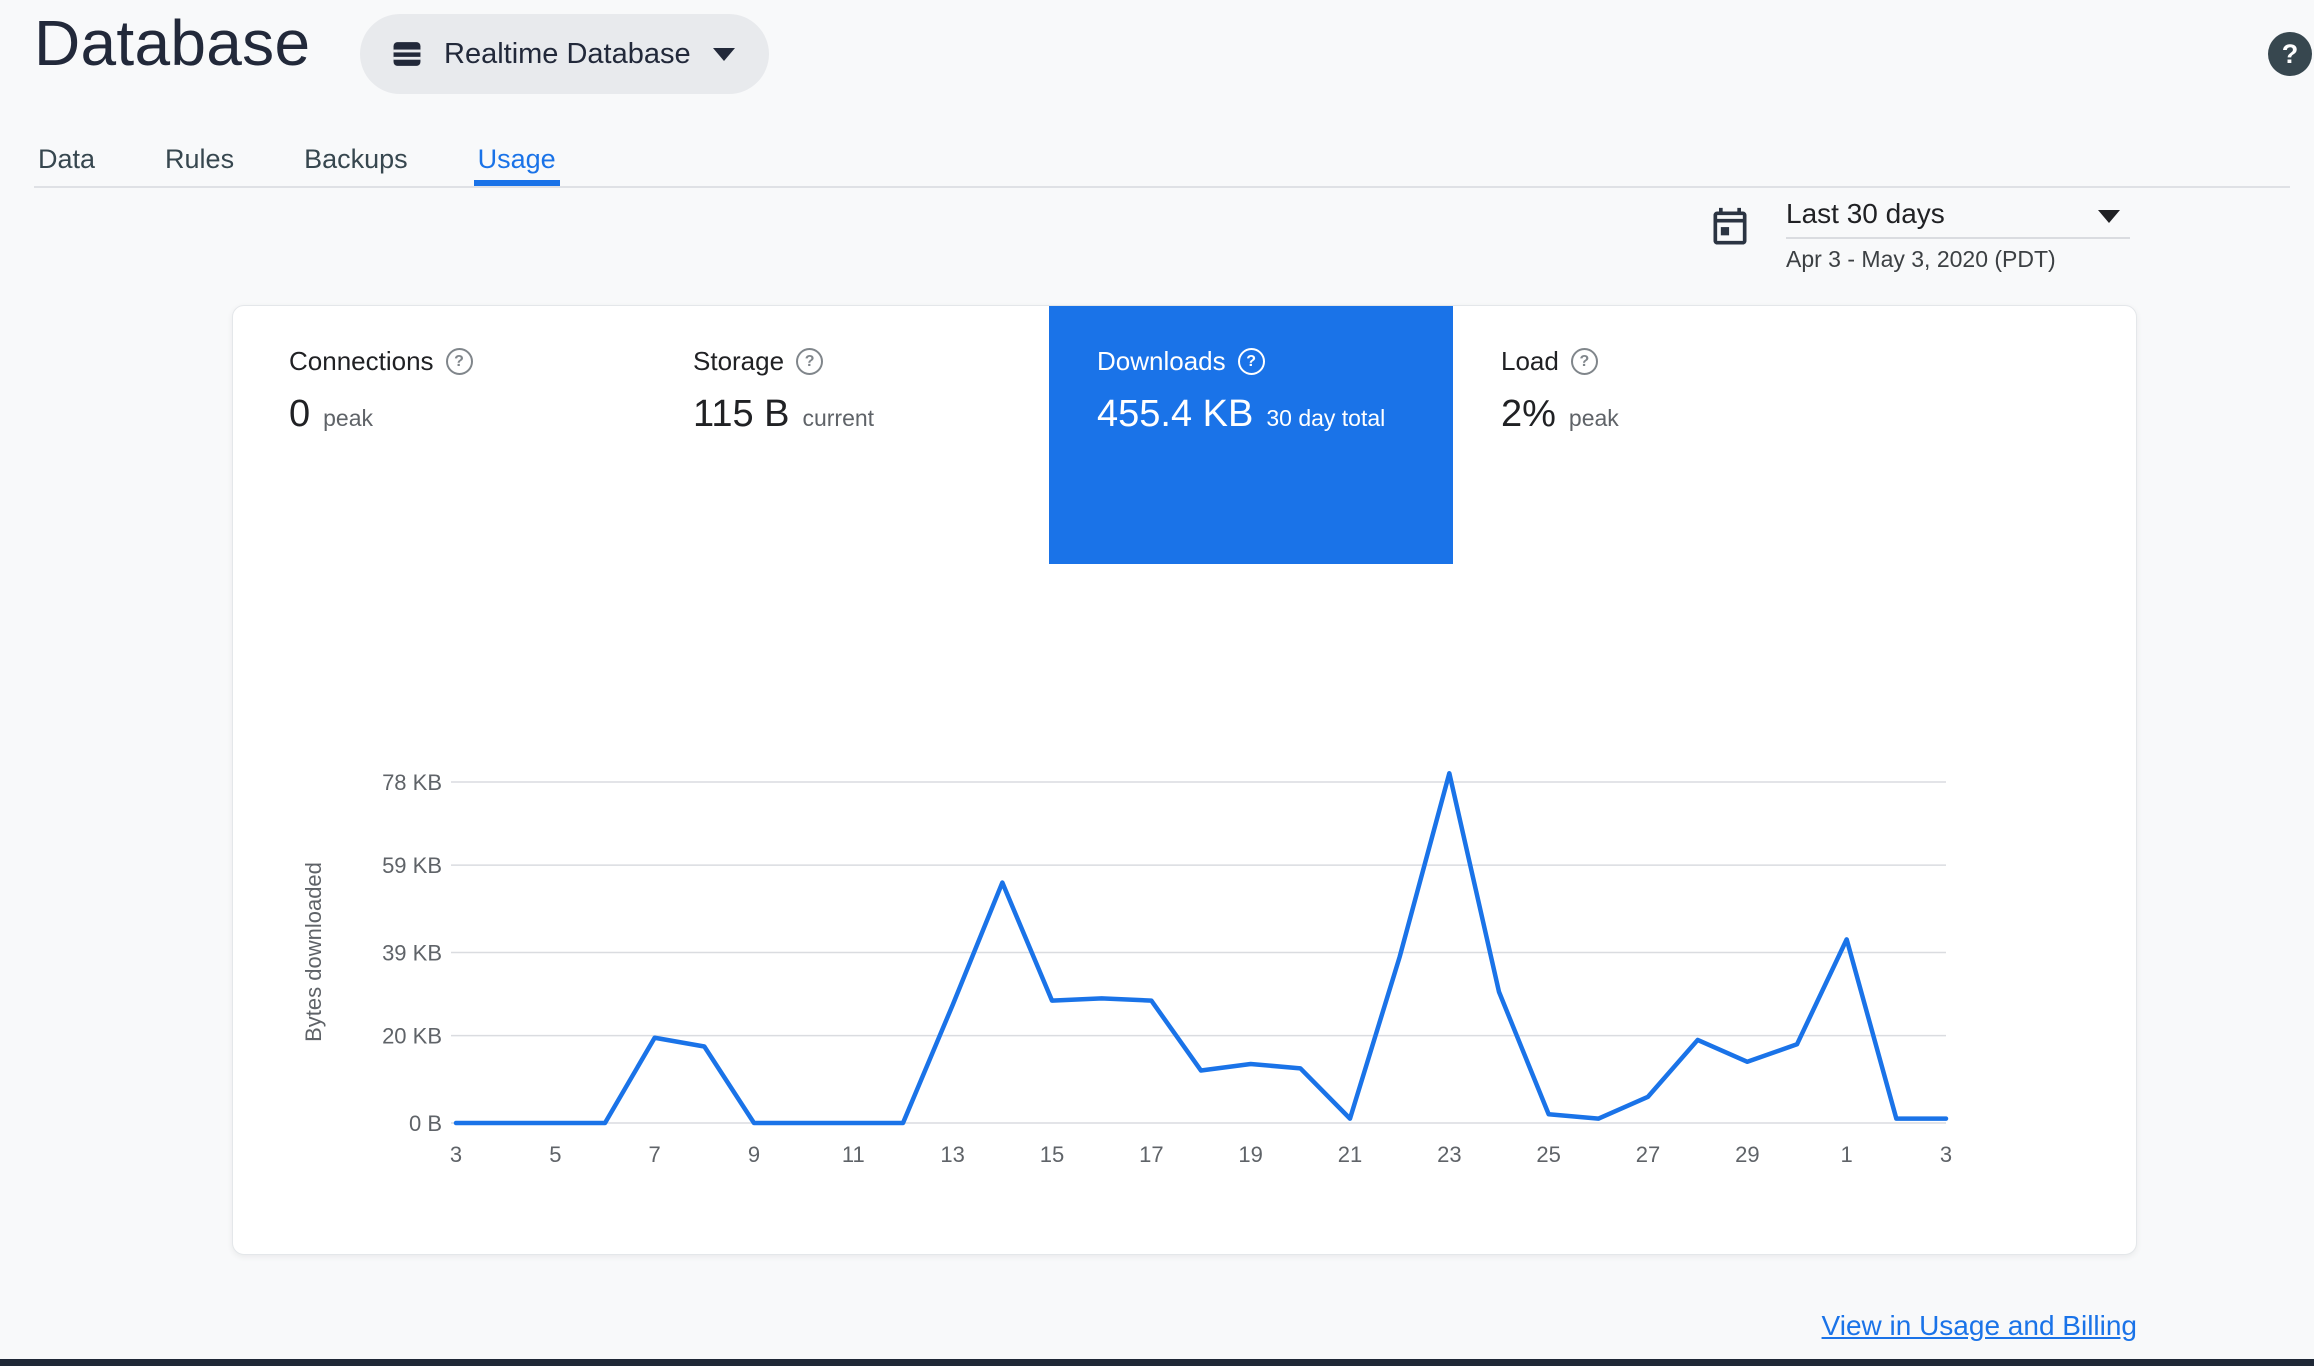  Describe the element at coordinates (1275, 361) in the screenshot. I see `metric-label: Downloads ?` at that location.